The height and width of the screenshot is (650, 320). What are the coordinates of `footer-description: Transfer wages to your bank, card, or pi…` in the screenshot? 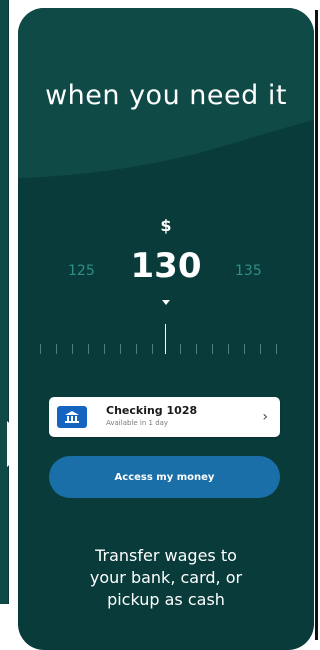 It's located at (166, 577).